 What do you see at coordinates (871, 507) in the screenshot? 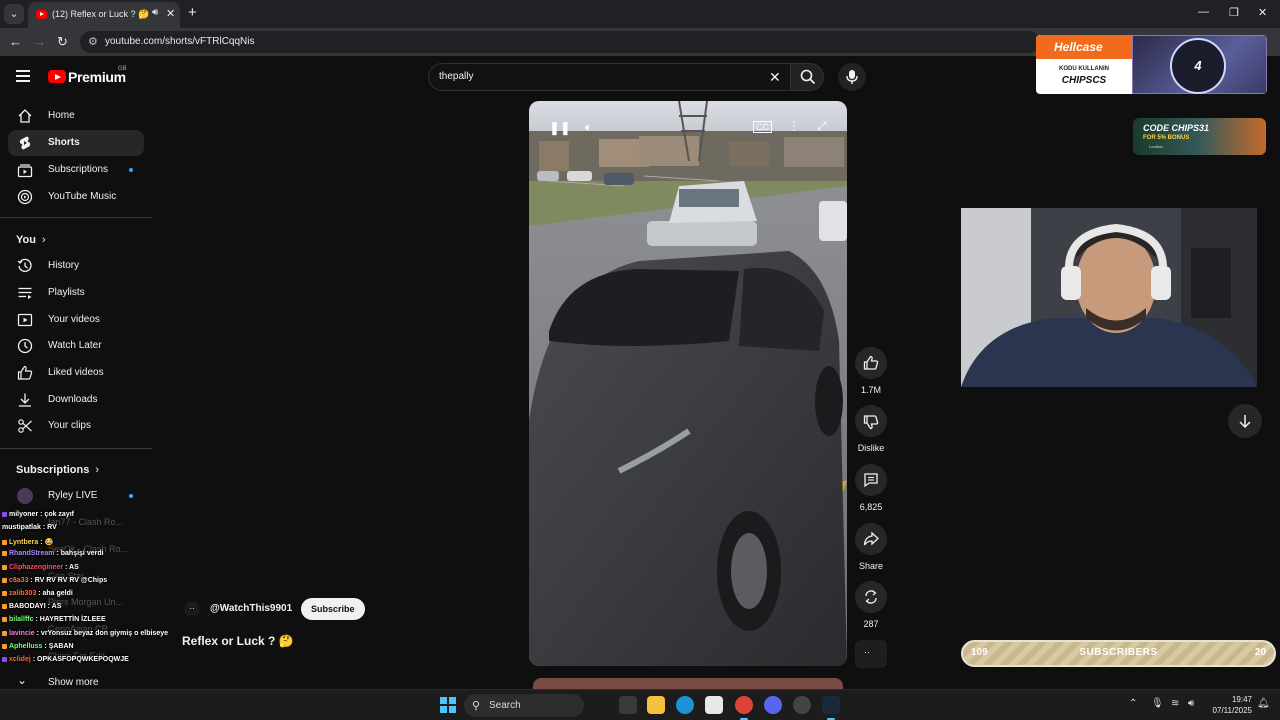
I see `comment-count: 6,825` at bounding box center [871, 507].